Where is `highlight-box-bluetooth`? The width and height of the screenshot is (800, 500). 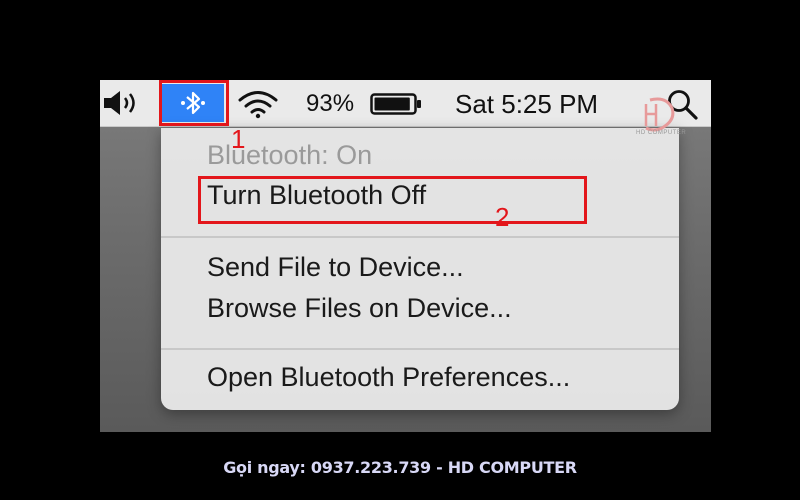
highlight-box-bluetooth is located at coordinates (194, 103).